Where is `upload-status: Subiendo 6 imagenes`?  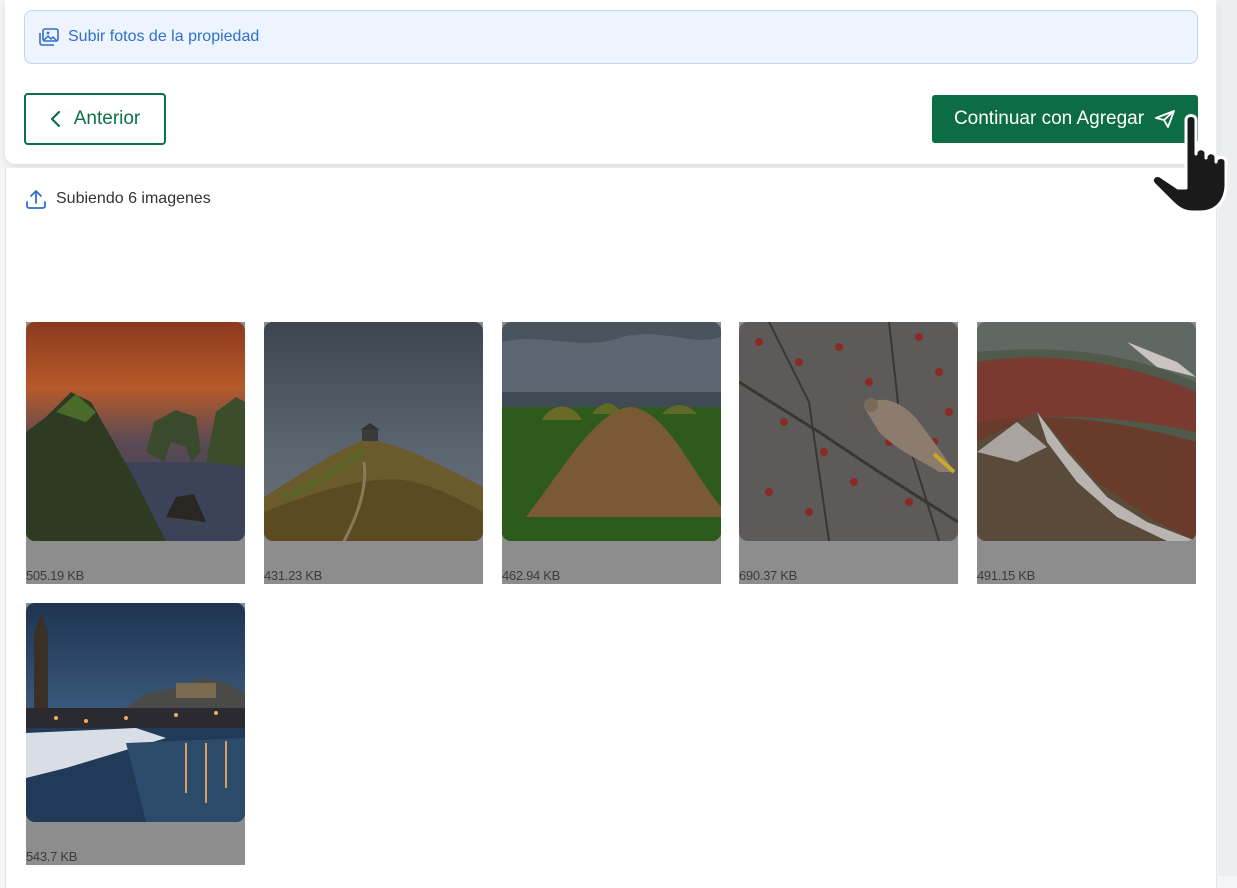 upload-status: Subiendo 6 imagenes is located at coordinates (118, 199).